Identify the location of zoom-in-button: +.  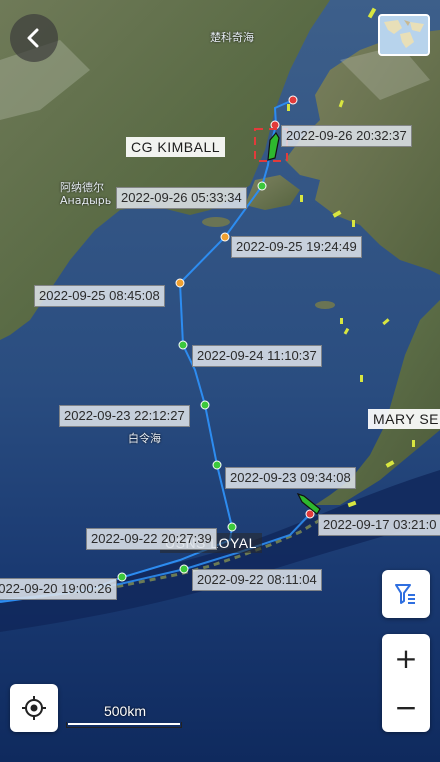
(406, 658).